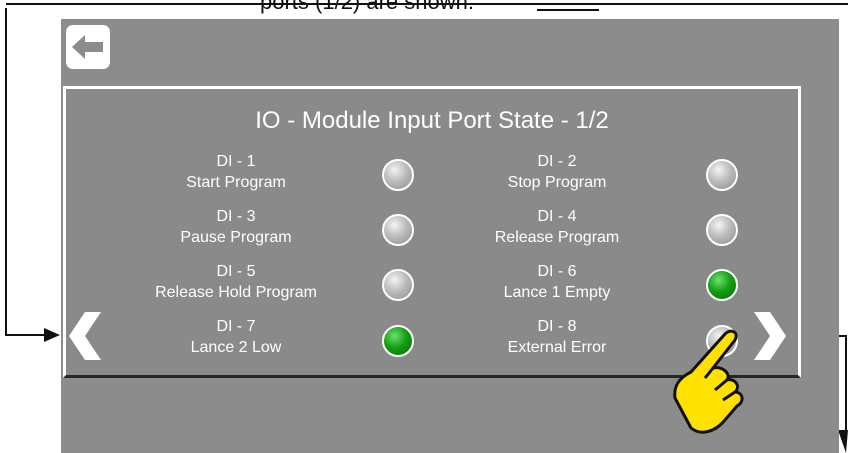  I want to click on port-di-3: DI - 3 Pause Program, so click(236, 227).